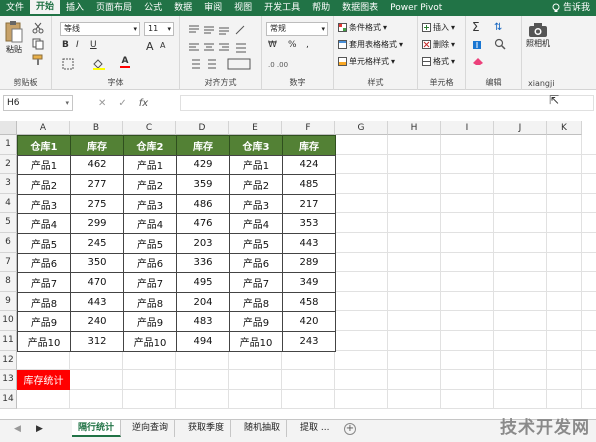 This screenshot has width=596, height=442. Describe the element at coordinates (438, 27) in the screenshot. I see `insert-cells-button: 插入 ▾` at that location.